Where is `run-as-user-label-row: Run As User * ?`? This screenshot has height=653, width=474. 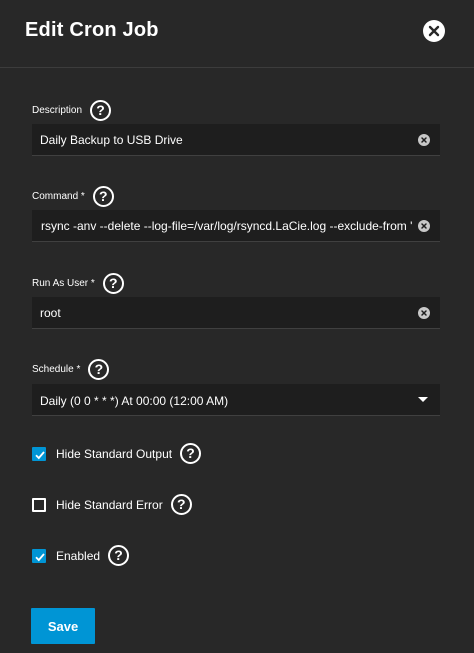 run-as-user-label-row: Run As User * ? is located at coordinates (78, 283).